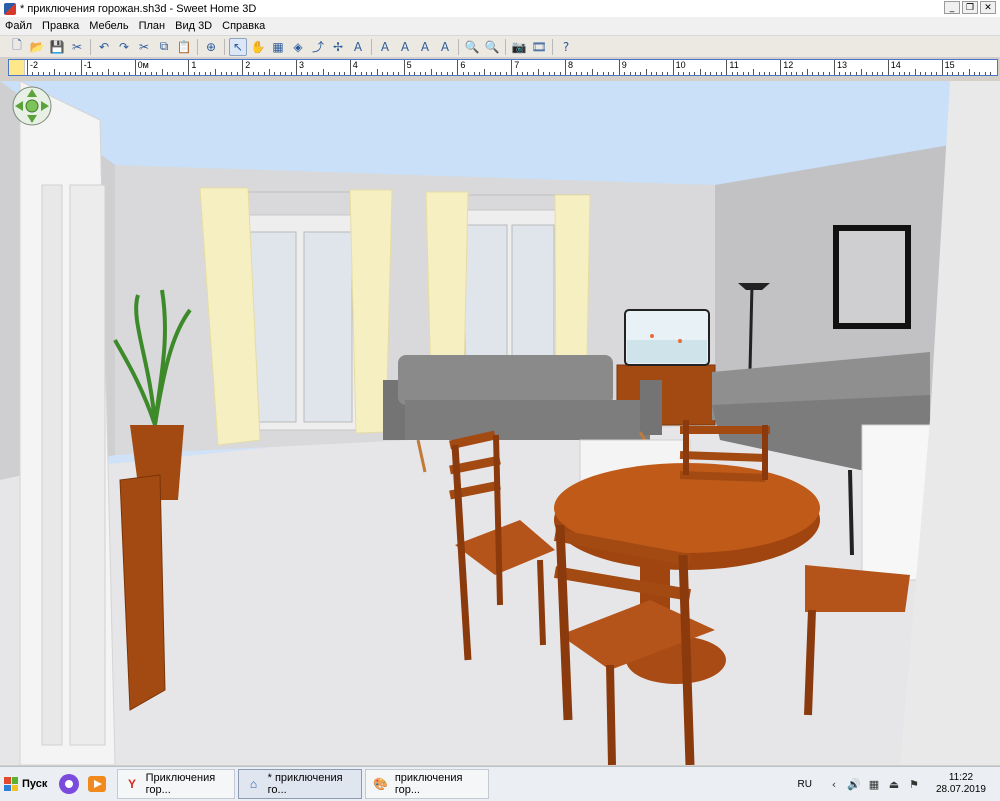 This screenshot has width=1000, height=801. What do you see at coordinates (27, 784) in the screenshot?
I see `start-button: Пуск` at bounding box center [27, 784].